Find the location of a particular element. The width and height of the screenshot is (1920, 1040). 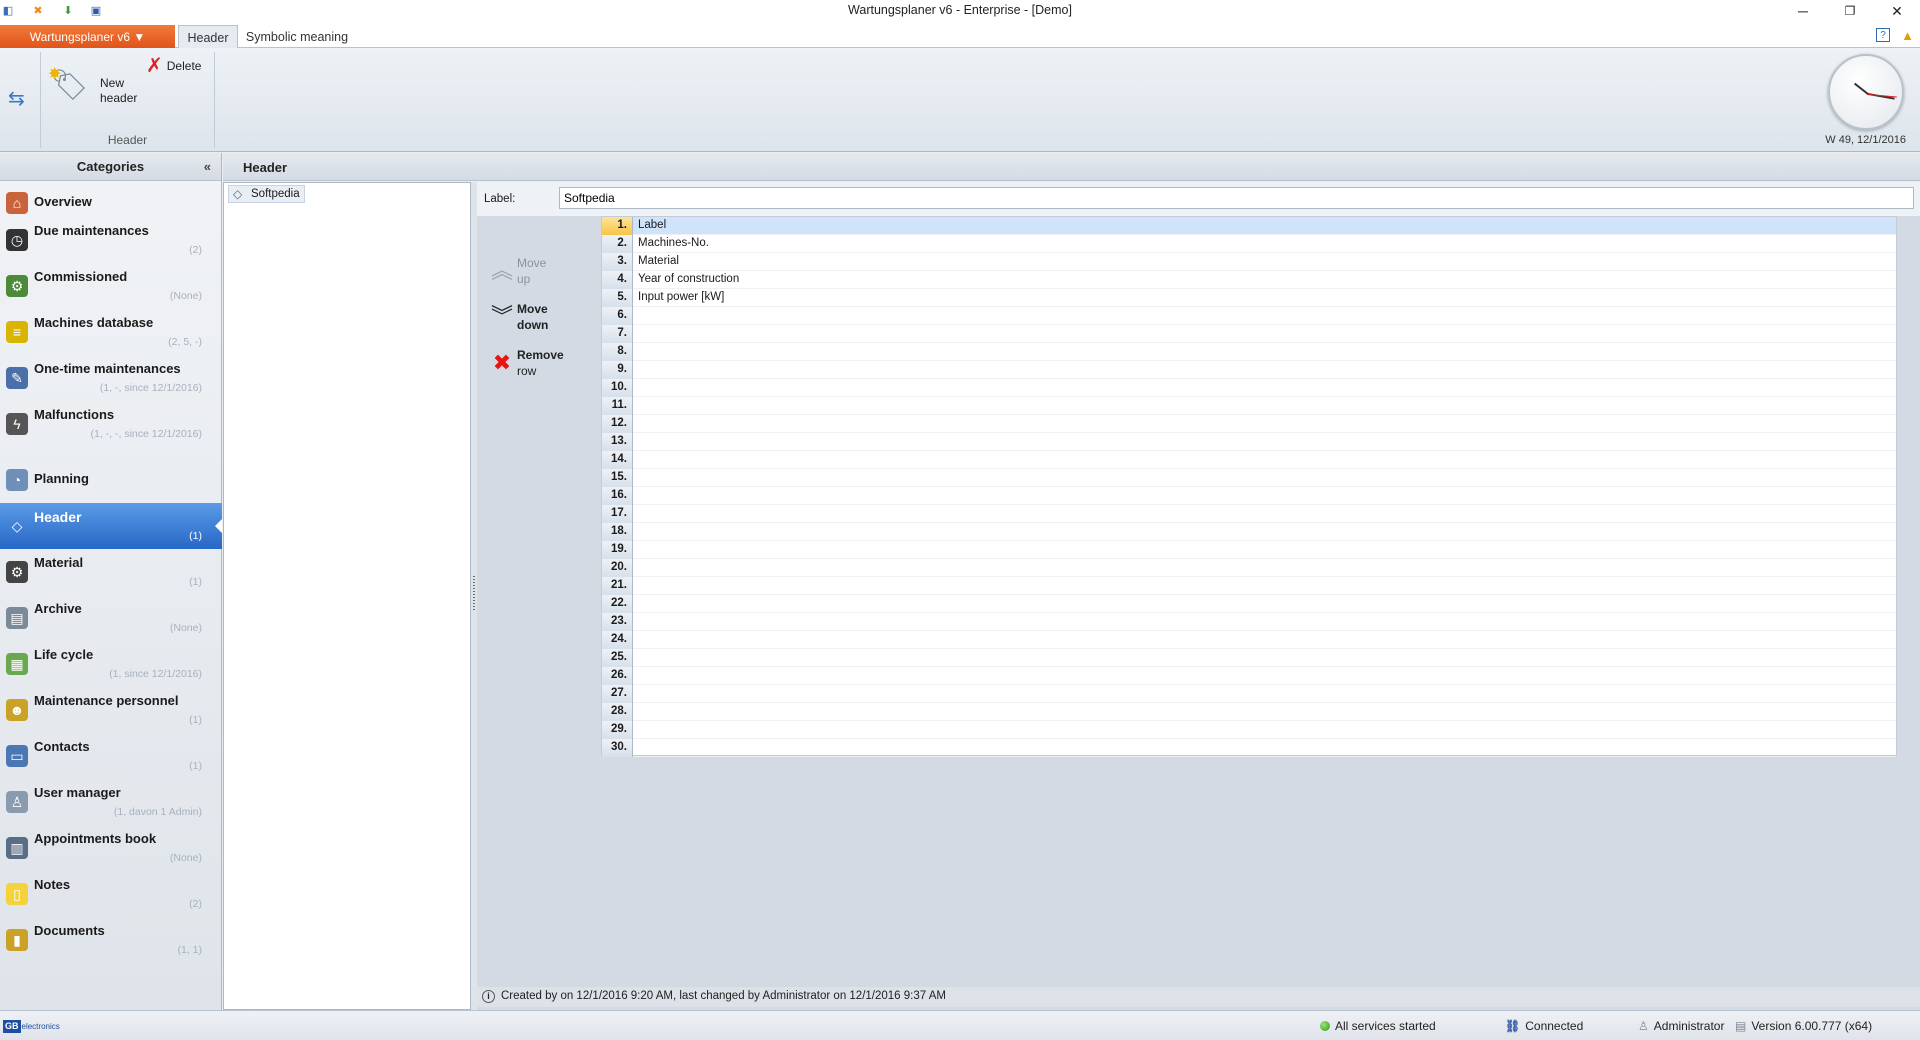

sync-icon: ⇆ is located at coordinates (16, 98).